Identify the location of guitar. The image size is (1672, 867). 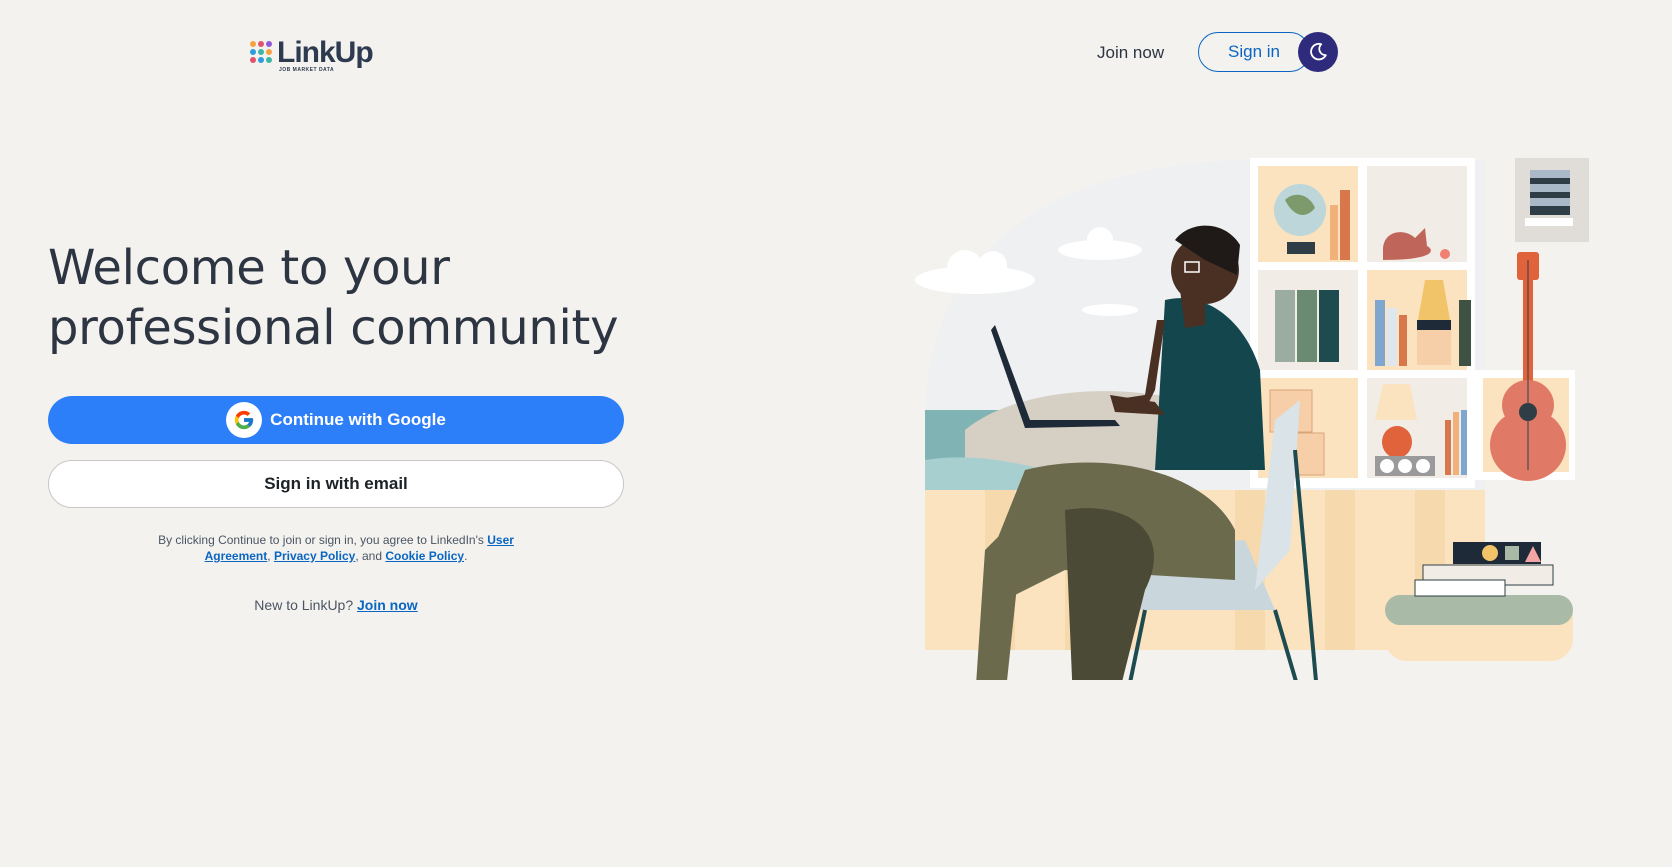
(1528, 366).